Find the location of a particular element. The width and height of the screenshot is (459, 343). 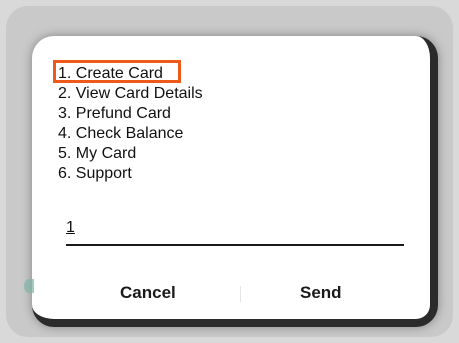

send-button: Send is located at coordinates (321, 293).